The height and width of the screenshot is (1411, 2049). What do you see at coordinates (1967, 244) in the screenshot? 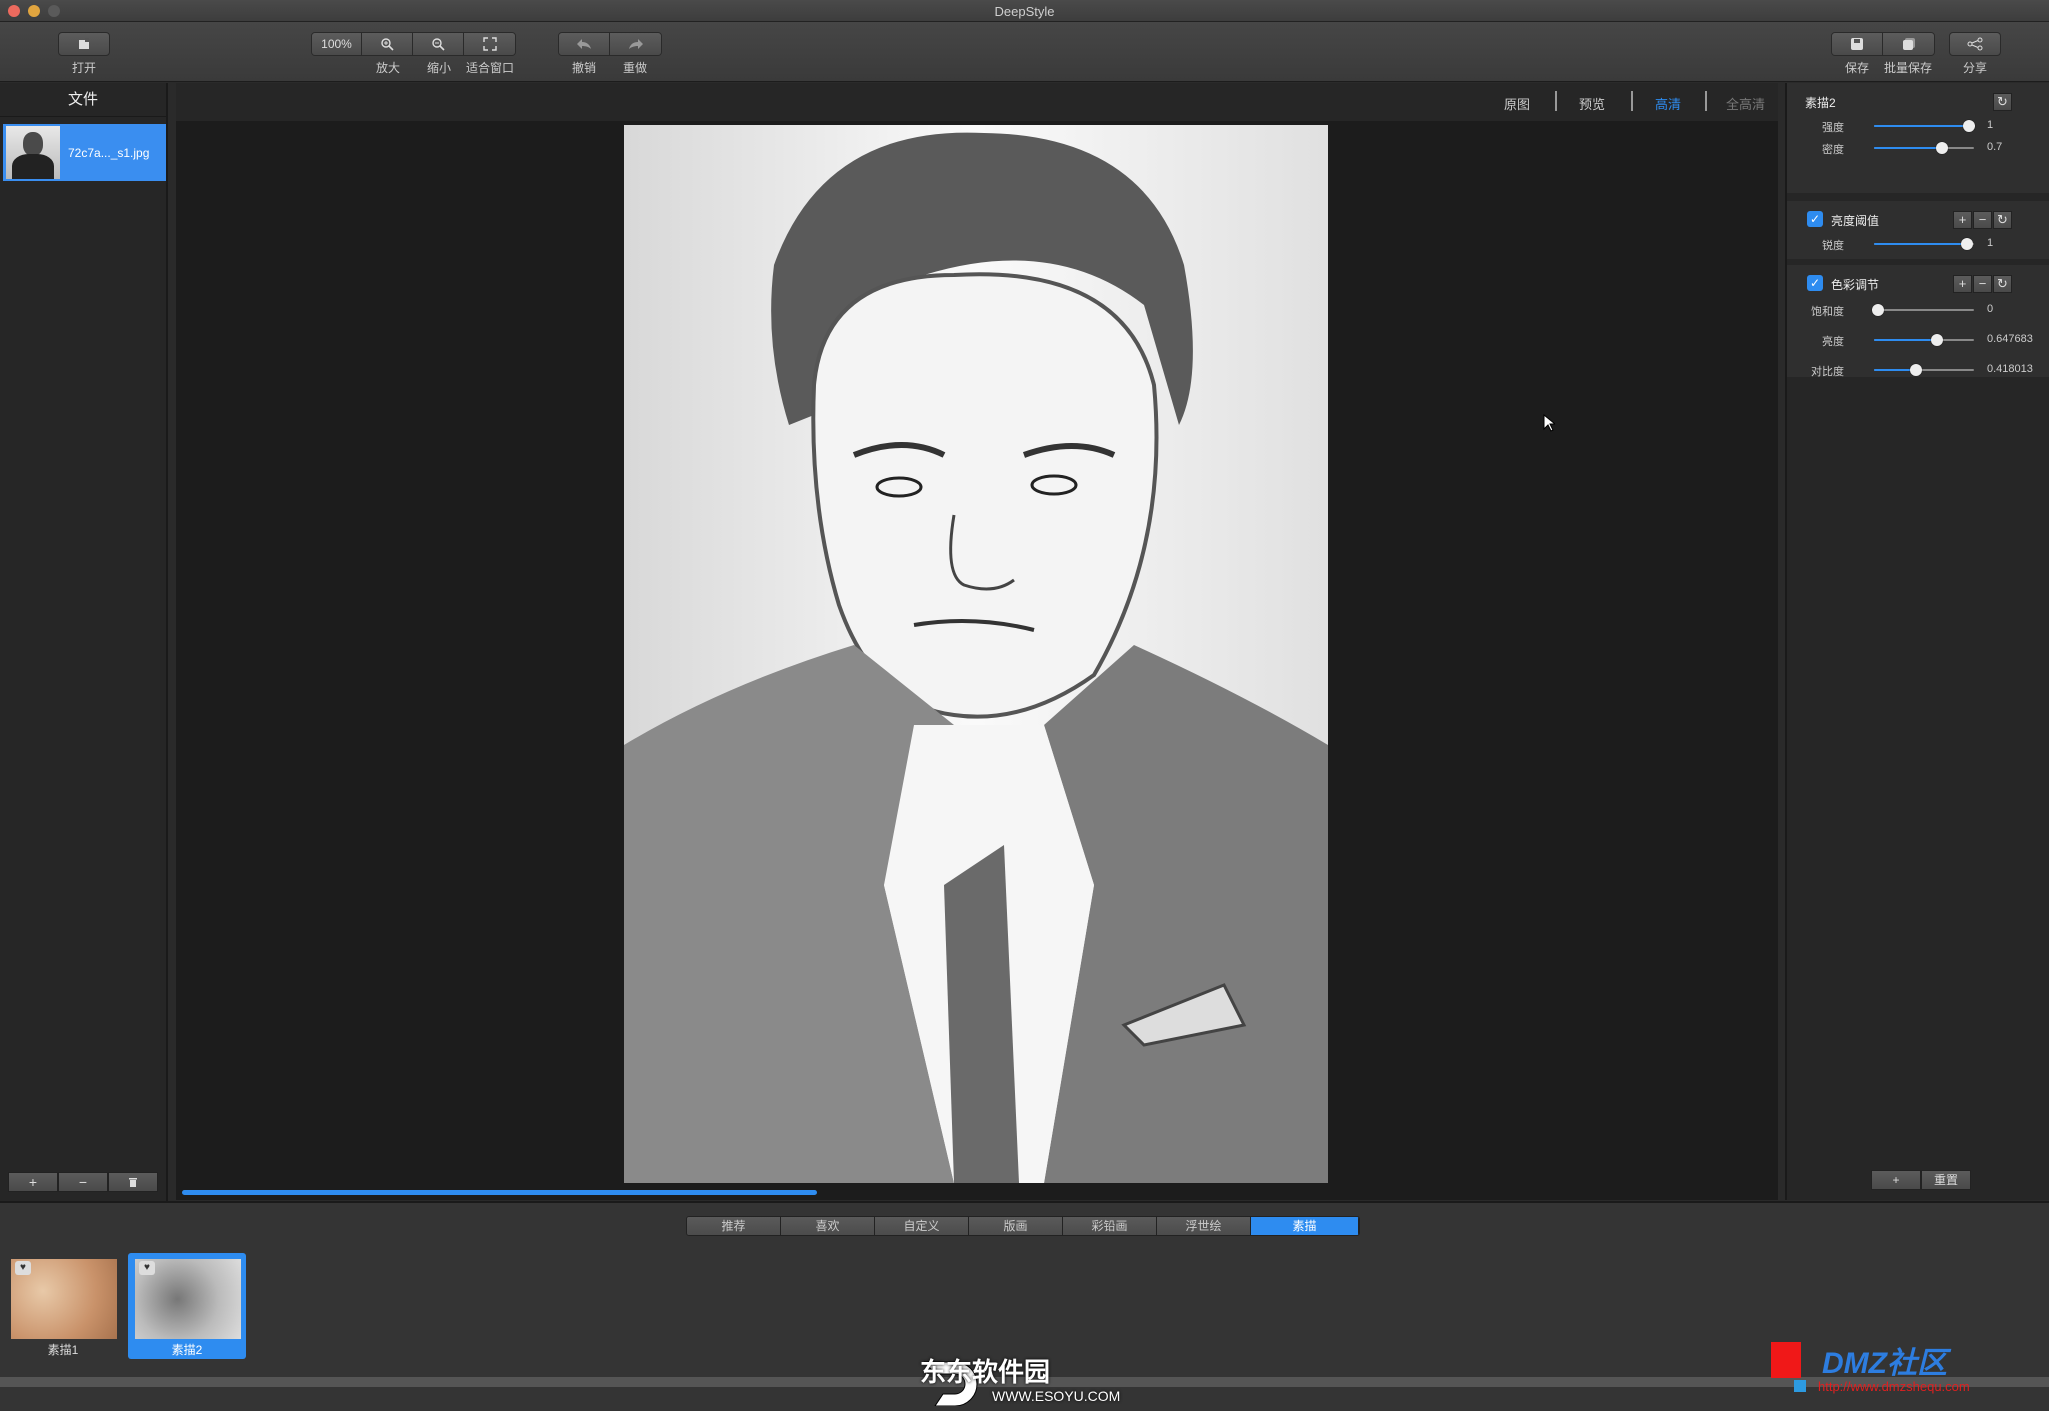
I see `sharpness-knob` at bounding box center [1967, 244].